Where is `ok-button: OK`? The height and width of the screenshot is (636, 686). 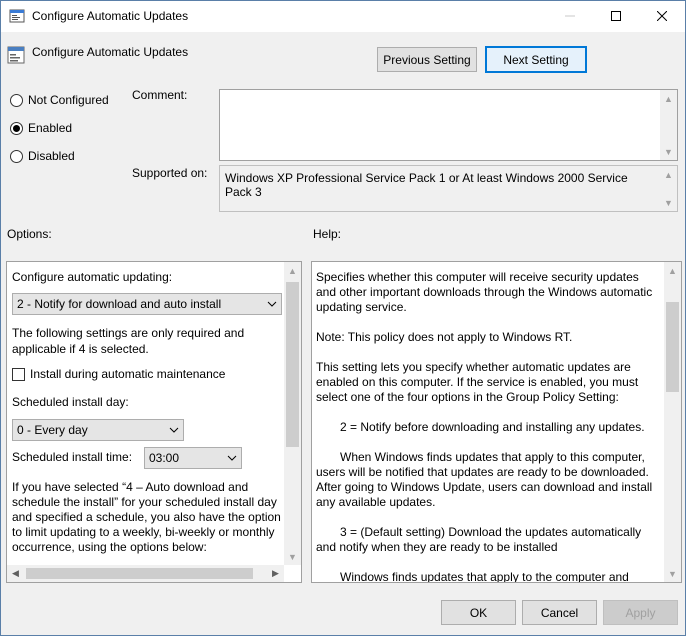 ok-button: OK is located at coordinates (478, 612).